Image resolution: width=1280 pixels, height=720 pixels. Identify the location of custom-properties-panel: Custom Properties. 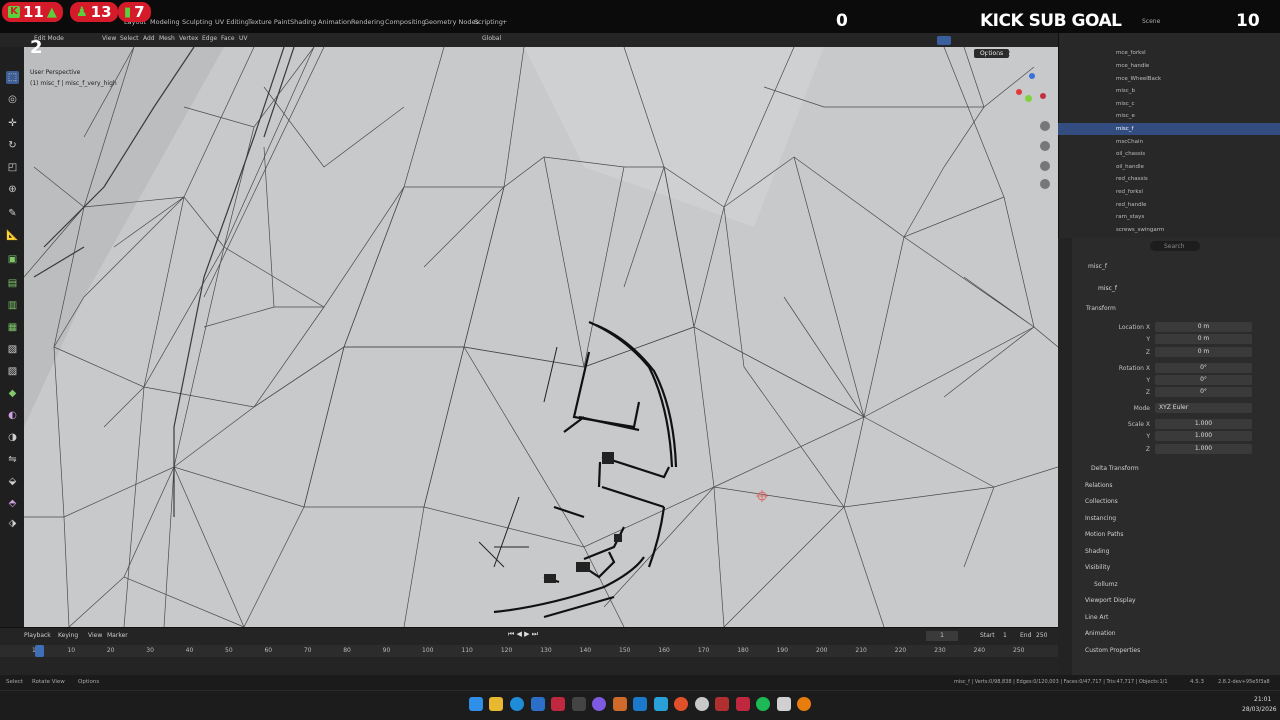
(1112, 650).